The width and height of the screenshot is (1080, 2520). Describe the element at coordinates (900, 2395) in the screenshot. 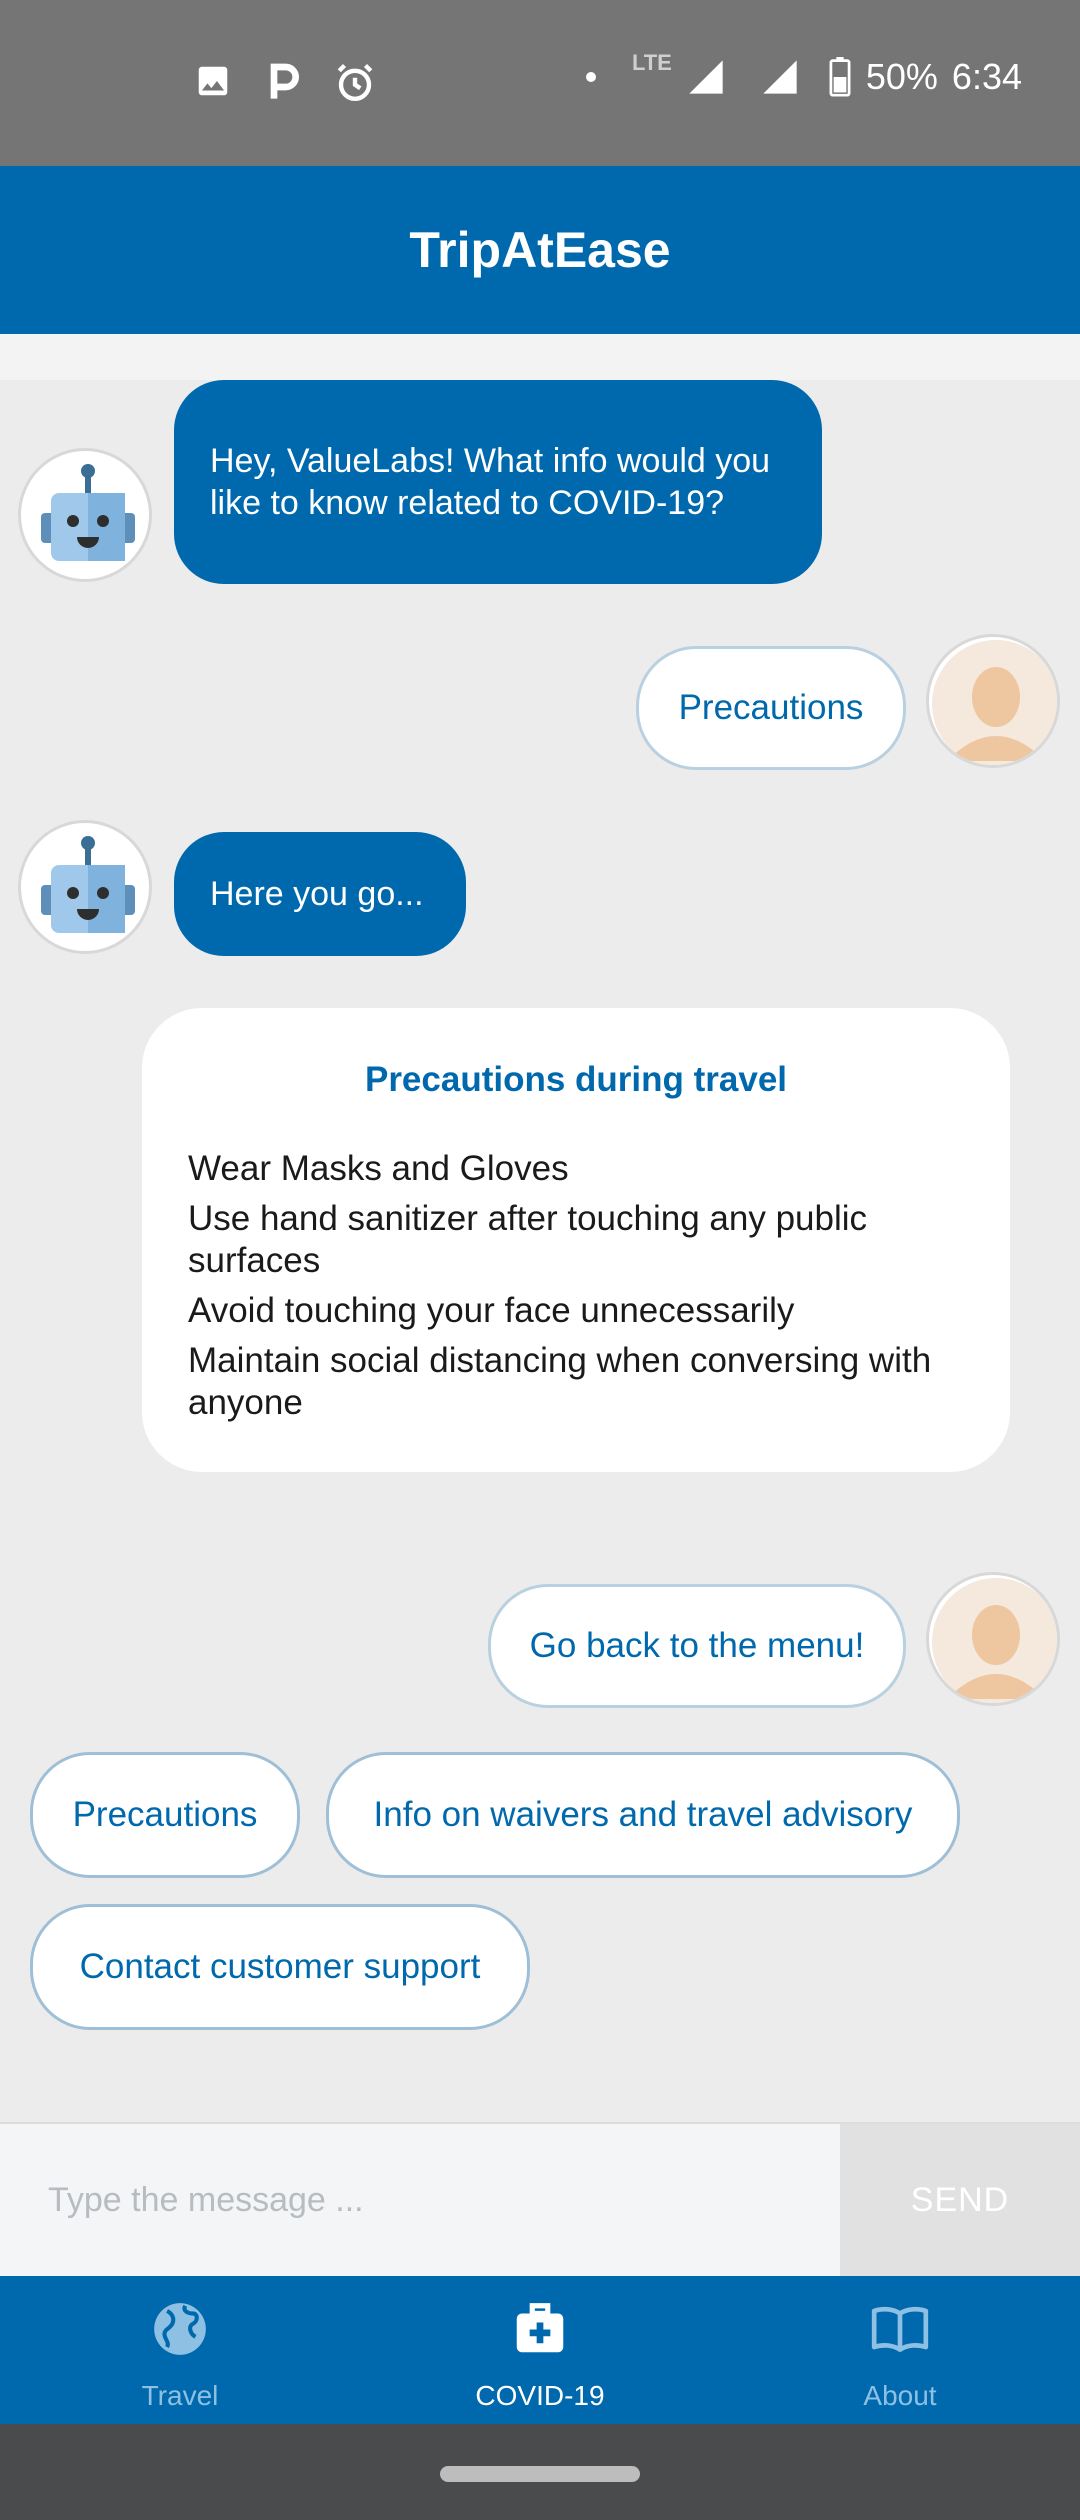

I see `nav-label: About` at that location.